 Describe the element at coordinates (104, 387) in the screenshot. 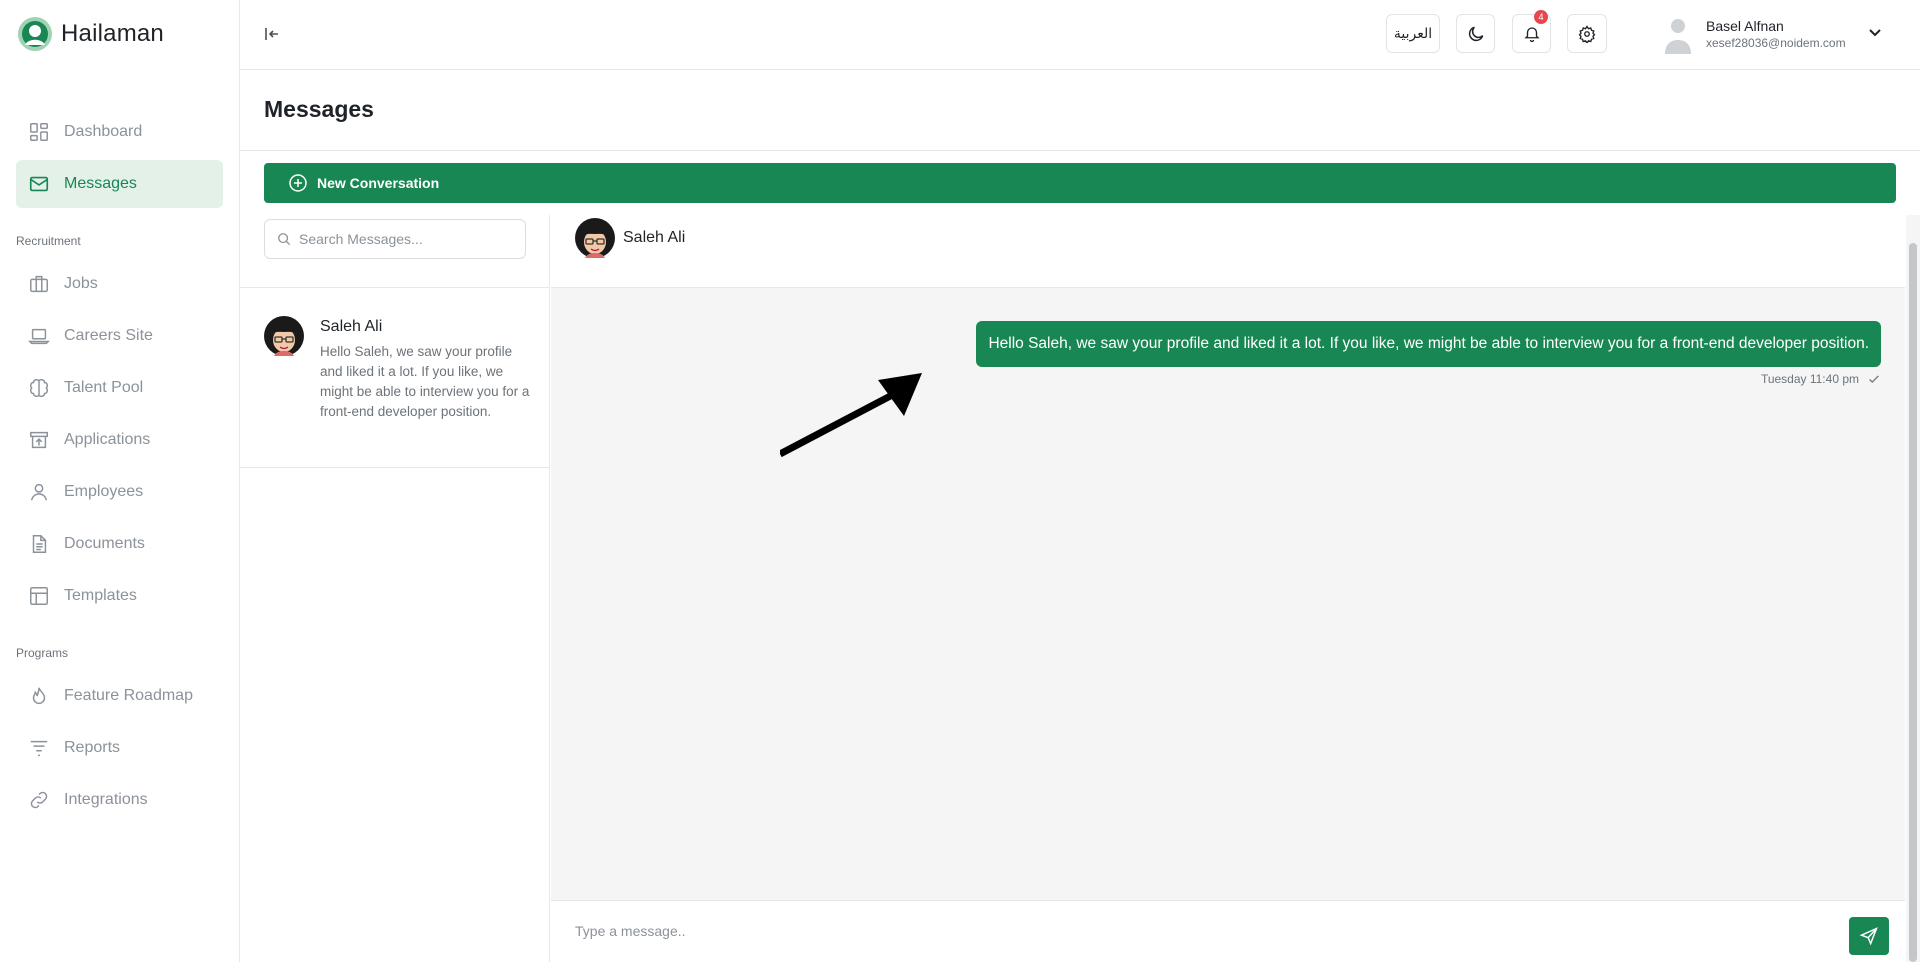

I see `sidebar-item-label: Talent Pool` at that location.